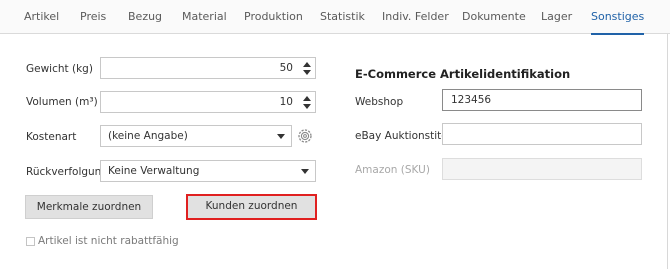 This screenshot has width=670, height=269. Describe the element at coordinates (154, 171) in the screenshot. I see `rueckverfolgung-value: Keine Verwaltung` at that location.